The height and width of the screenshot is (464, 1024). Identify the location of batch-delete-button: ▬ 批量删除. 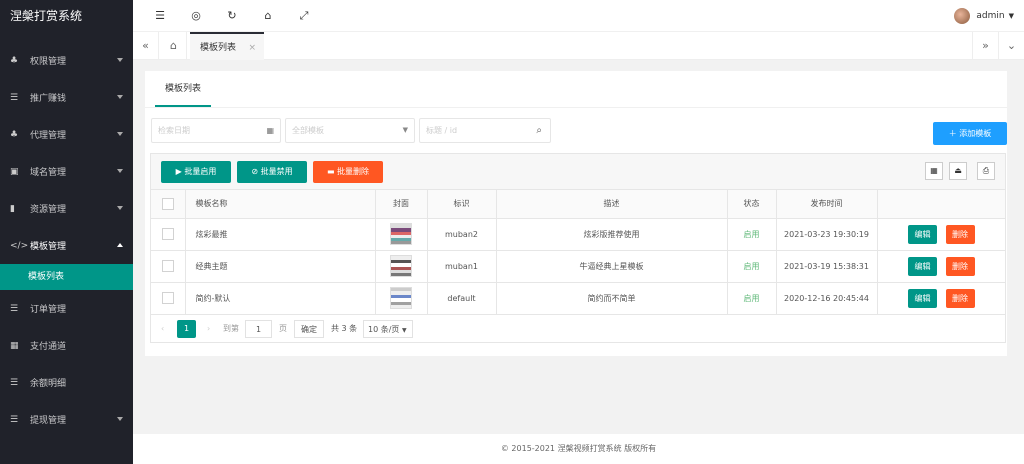
(348, 172).